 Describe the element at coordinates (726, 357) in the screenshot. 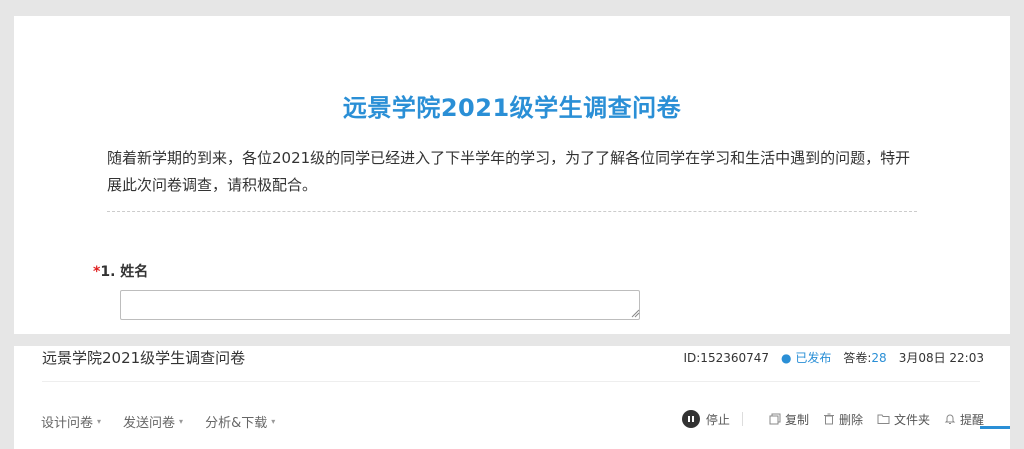

I see `survey-id: ID:152360747` at that location.